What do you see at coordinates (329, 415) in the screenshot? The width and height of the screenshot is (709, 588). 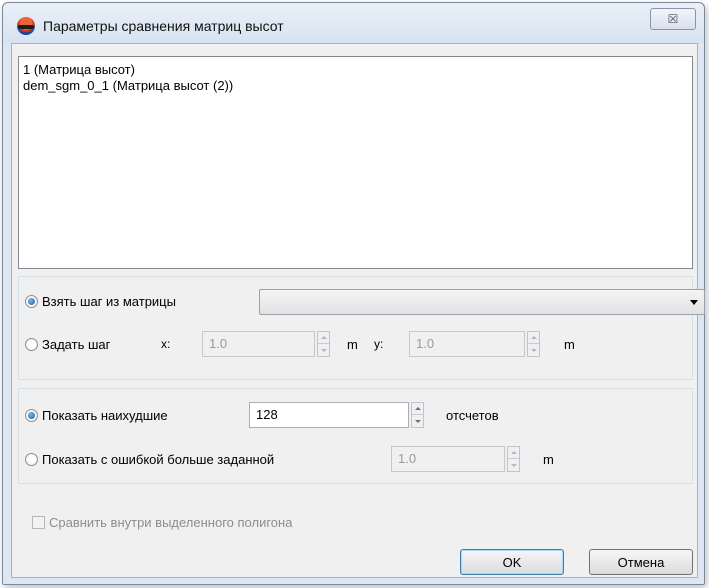 I see `worst-count-input: 128` at bounding box center [329, 415].